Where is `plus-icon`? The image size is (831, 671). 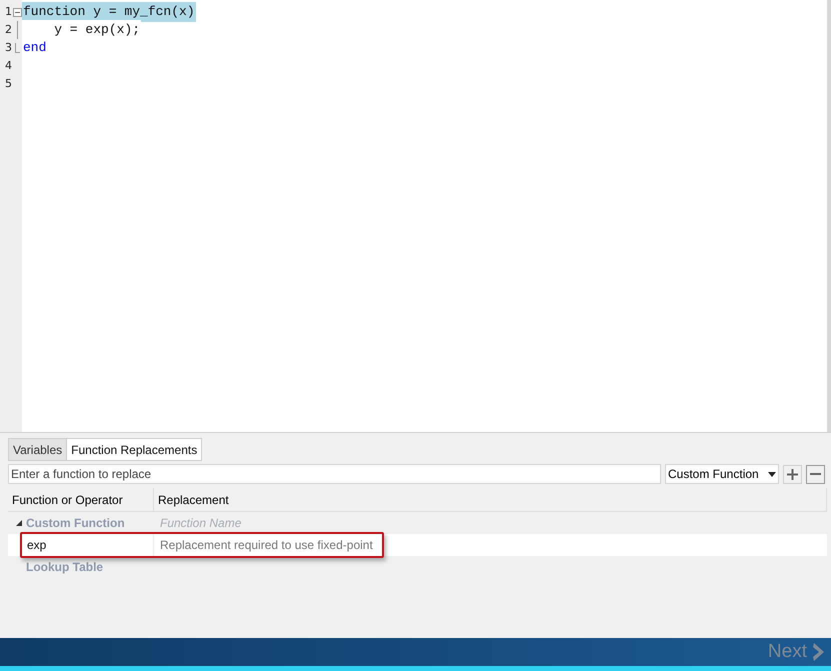 plus-icon is located at coordinates (792, 474).